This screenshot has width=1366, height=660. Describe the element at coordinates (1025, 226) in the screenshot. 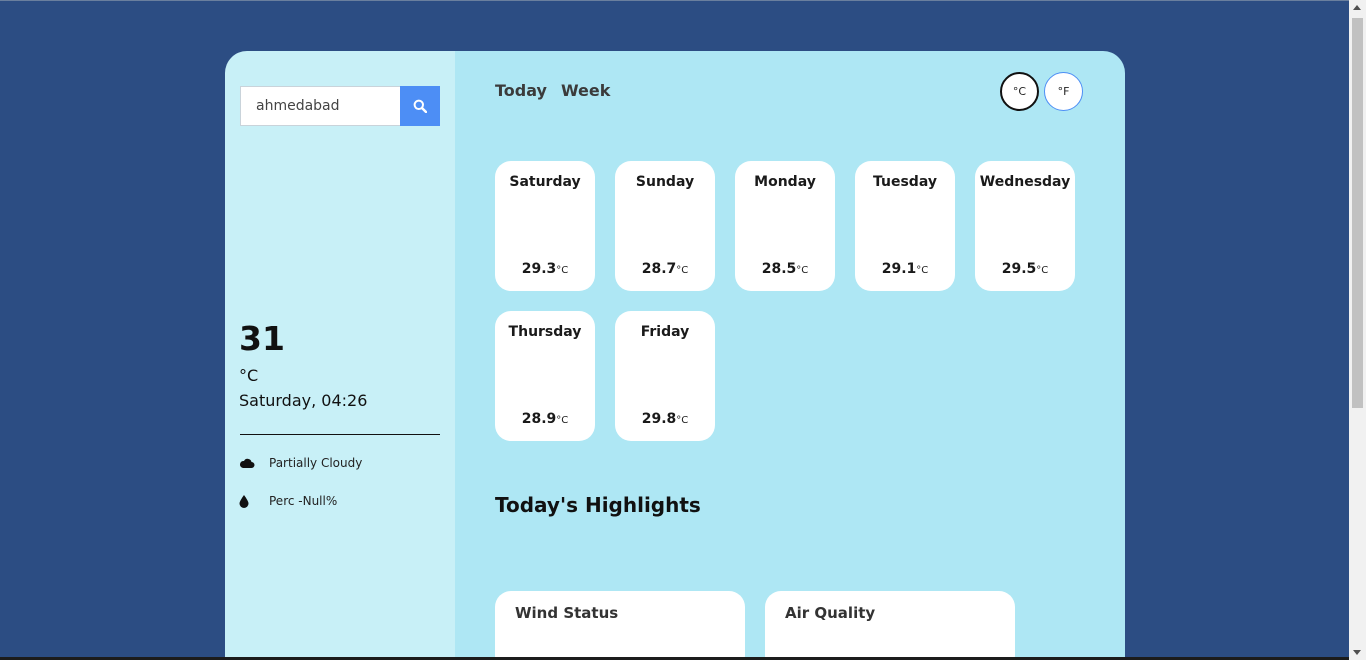

I see `forecast-card: Wednesday 29.5°C` at that location.